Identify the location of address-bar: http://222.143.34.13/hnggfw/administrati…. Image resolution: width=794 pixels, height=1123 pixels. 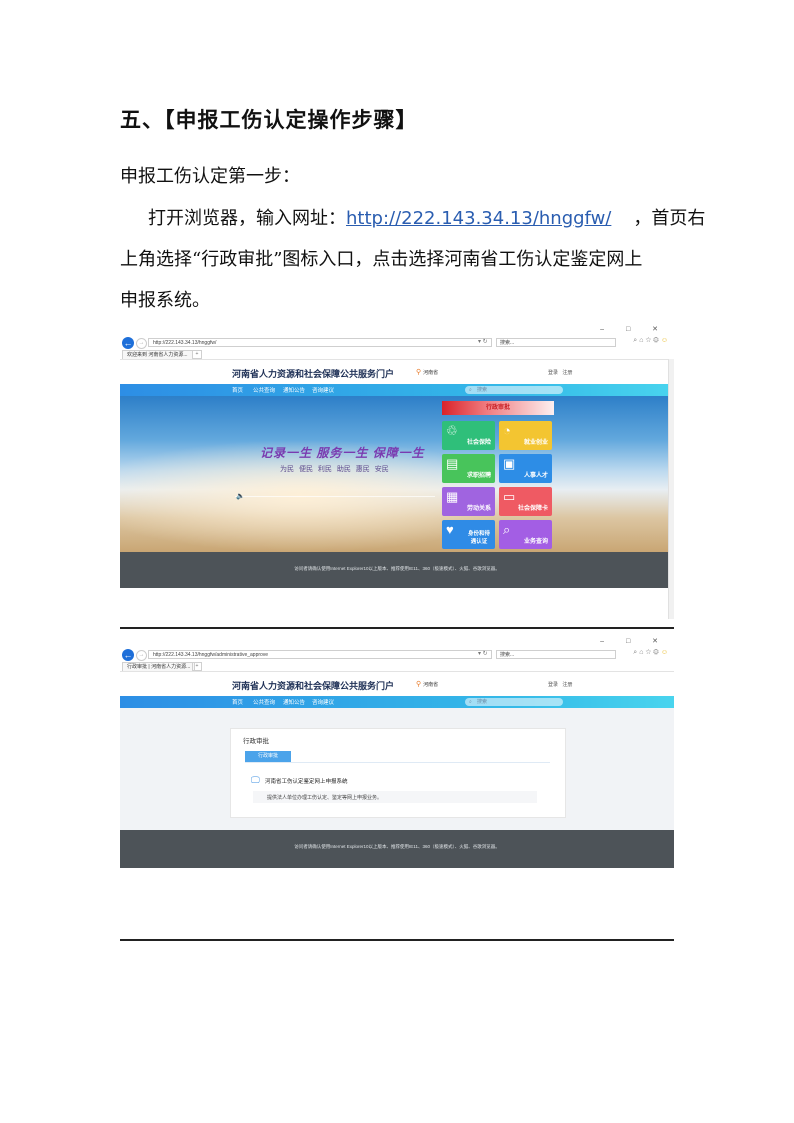
(320, 654).